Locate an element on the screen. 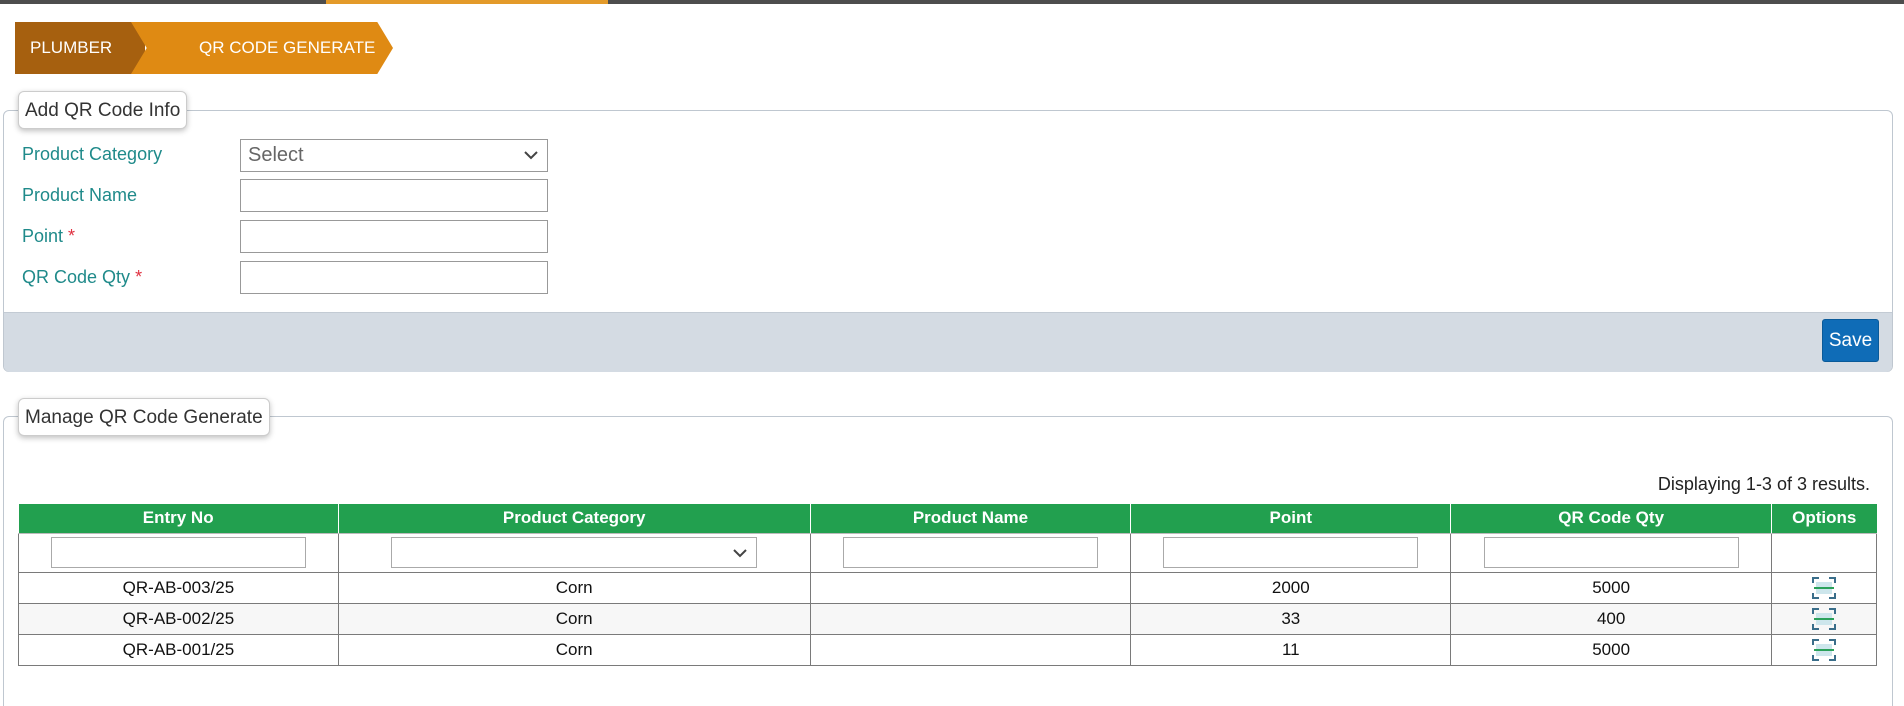 The width and height of the screenshot is (1904, 706). filter-cell-qr-code-qty is located at coordinates (1611, 552).